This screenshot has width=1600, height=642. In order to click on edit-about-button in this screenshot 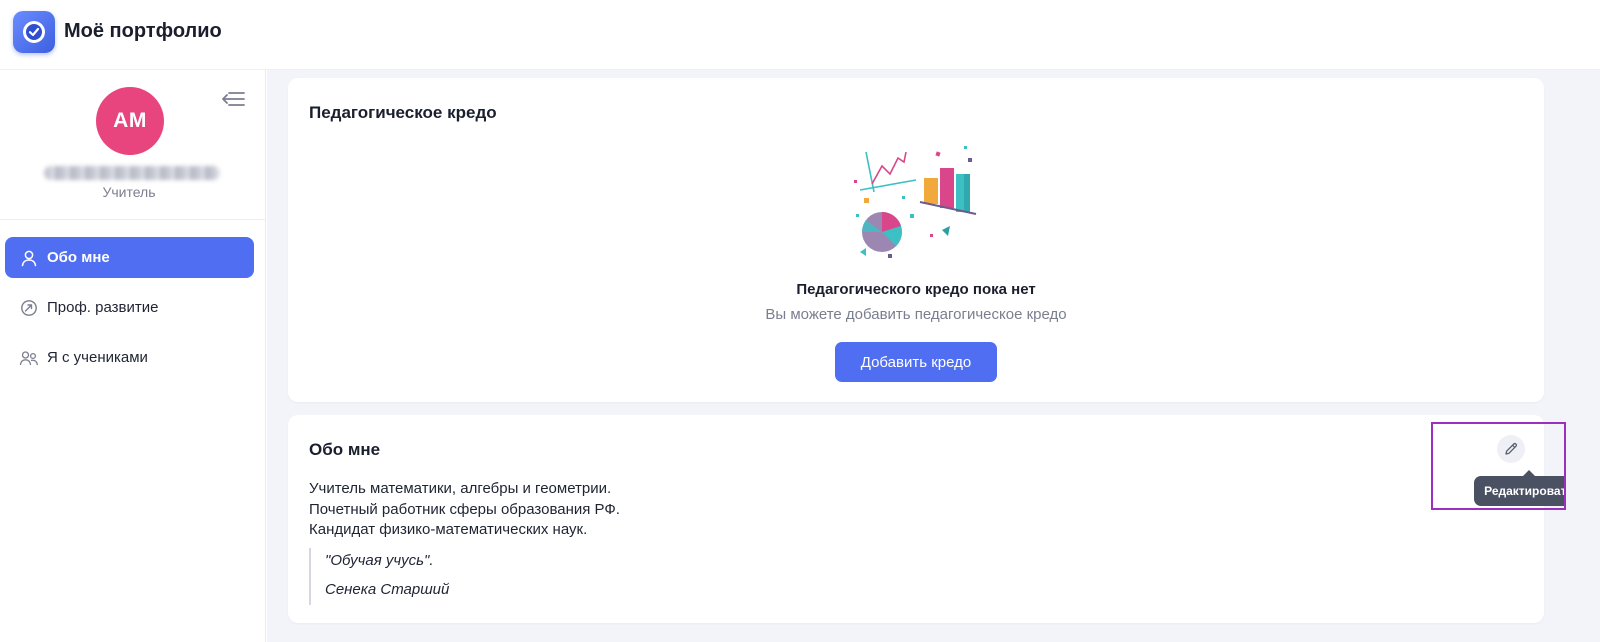, I will do `click(1511, 449)`.